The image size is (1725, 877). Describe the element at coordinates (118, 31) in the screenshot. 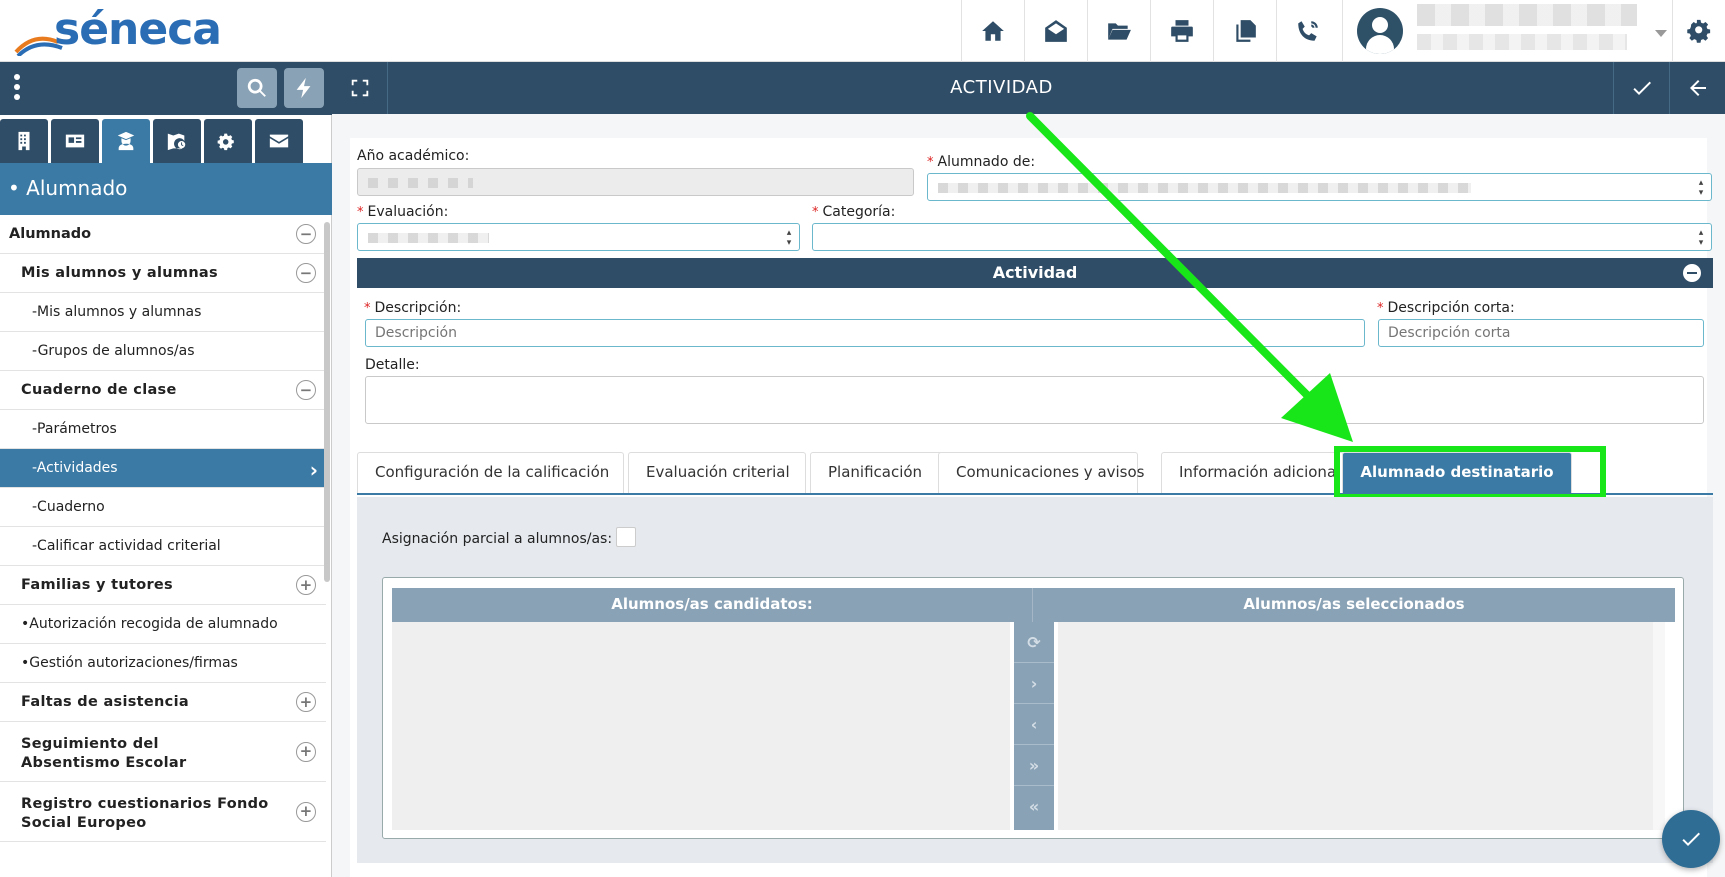

I see `seneca-logo: séneca` at that location.